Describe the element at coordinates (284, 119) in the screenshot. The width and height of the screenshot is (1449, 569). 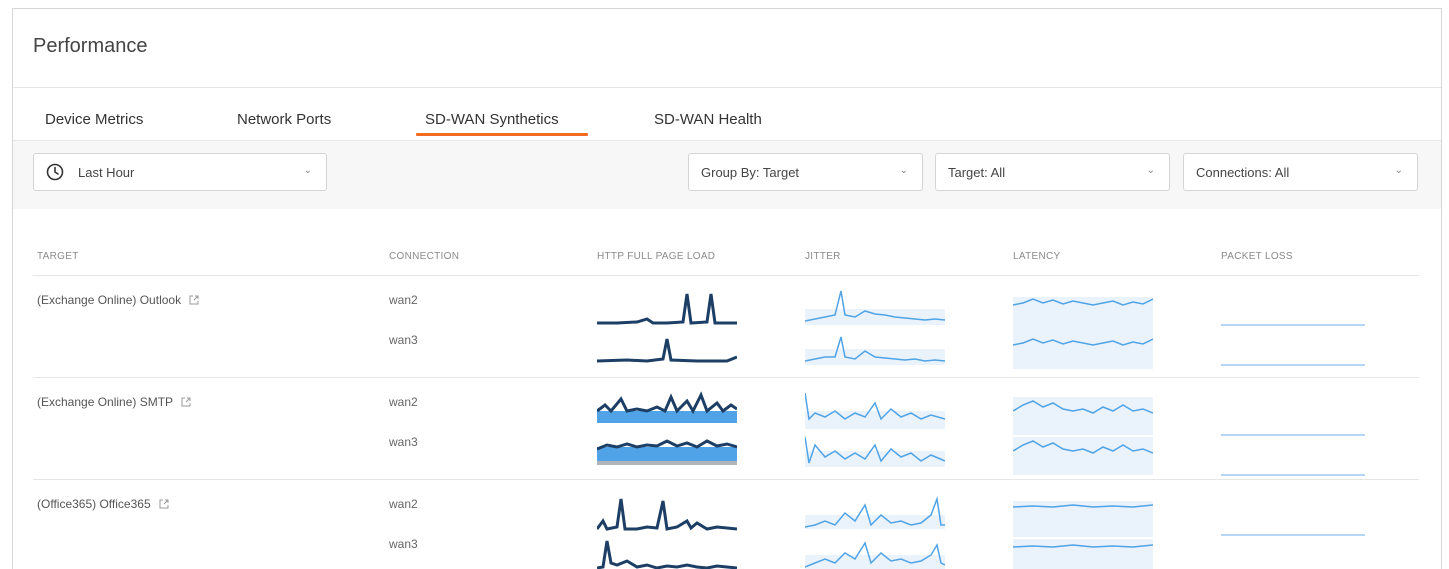
I see `tab-network-ports: Network Ports` at that location.